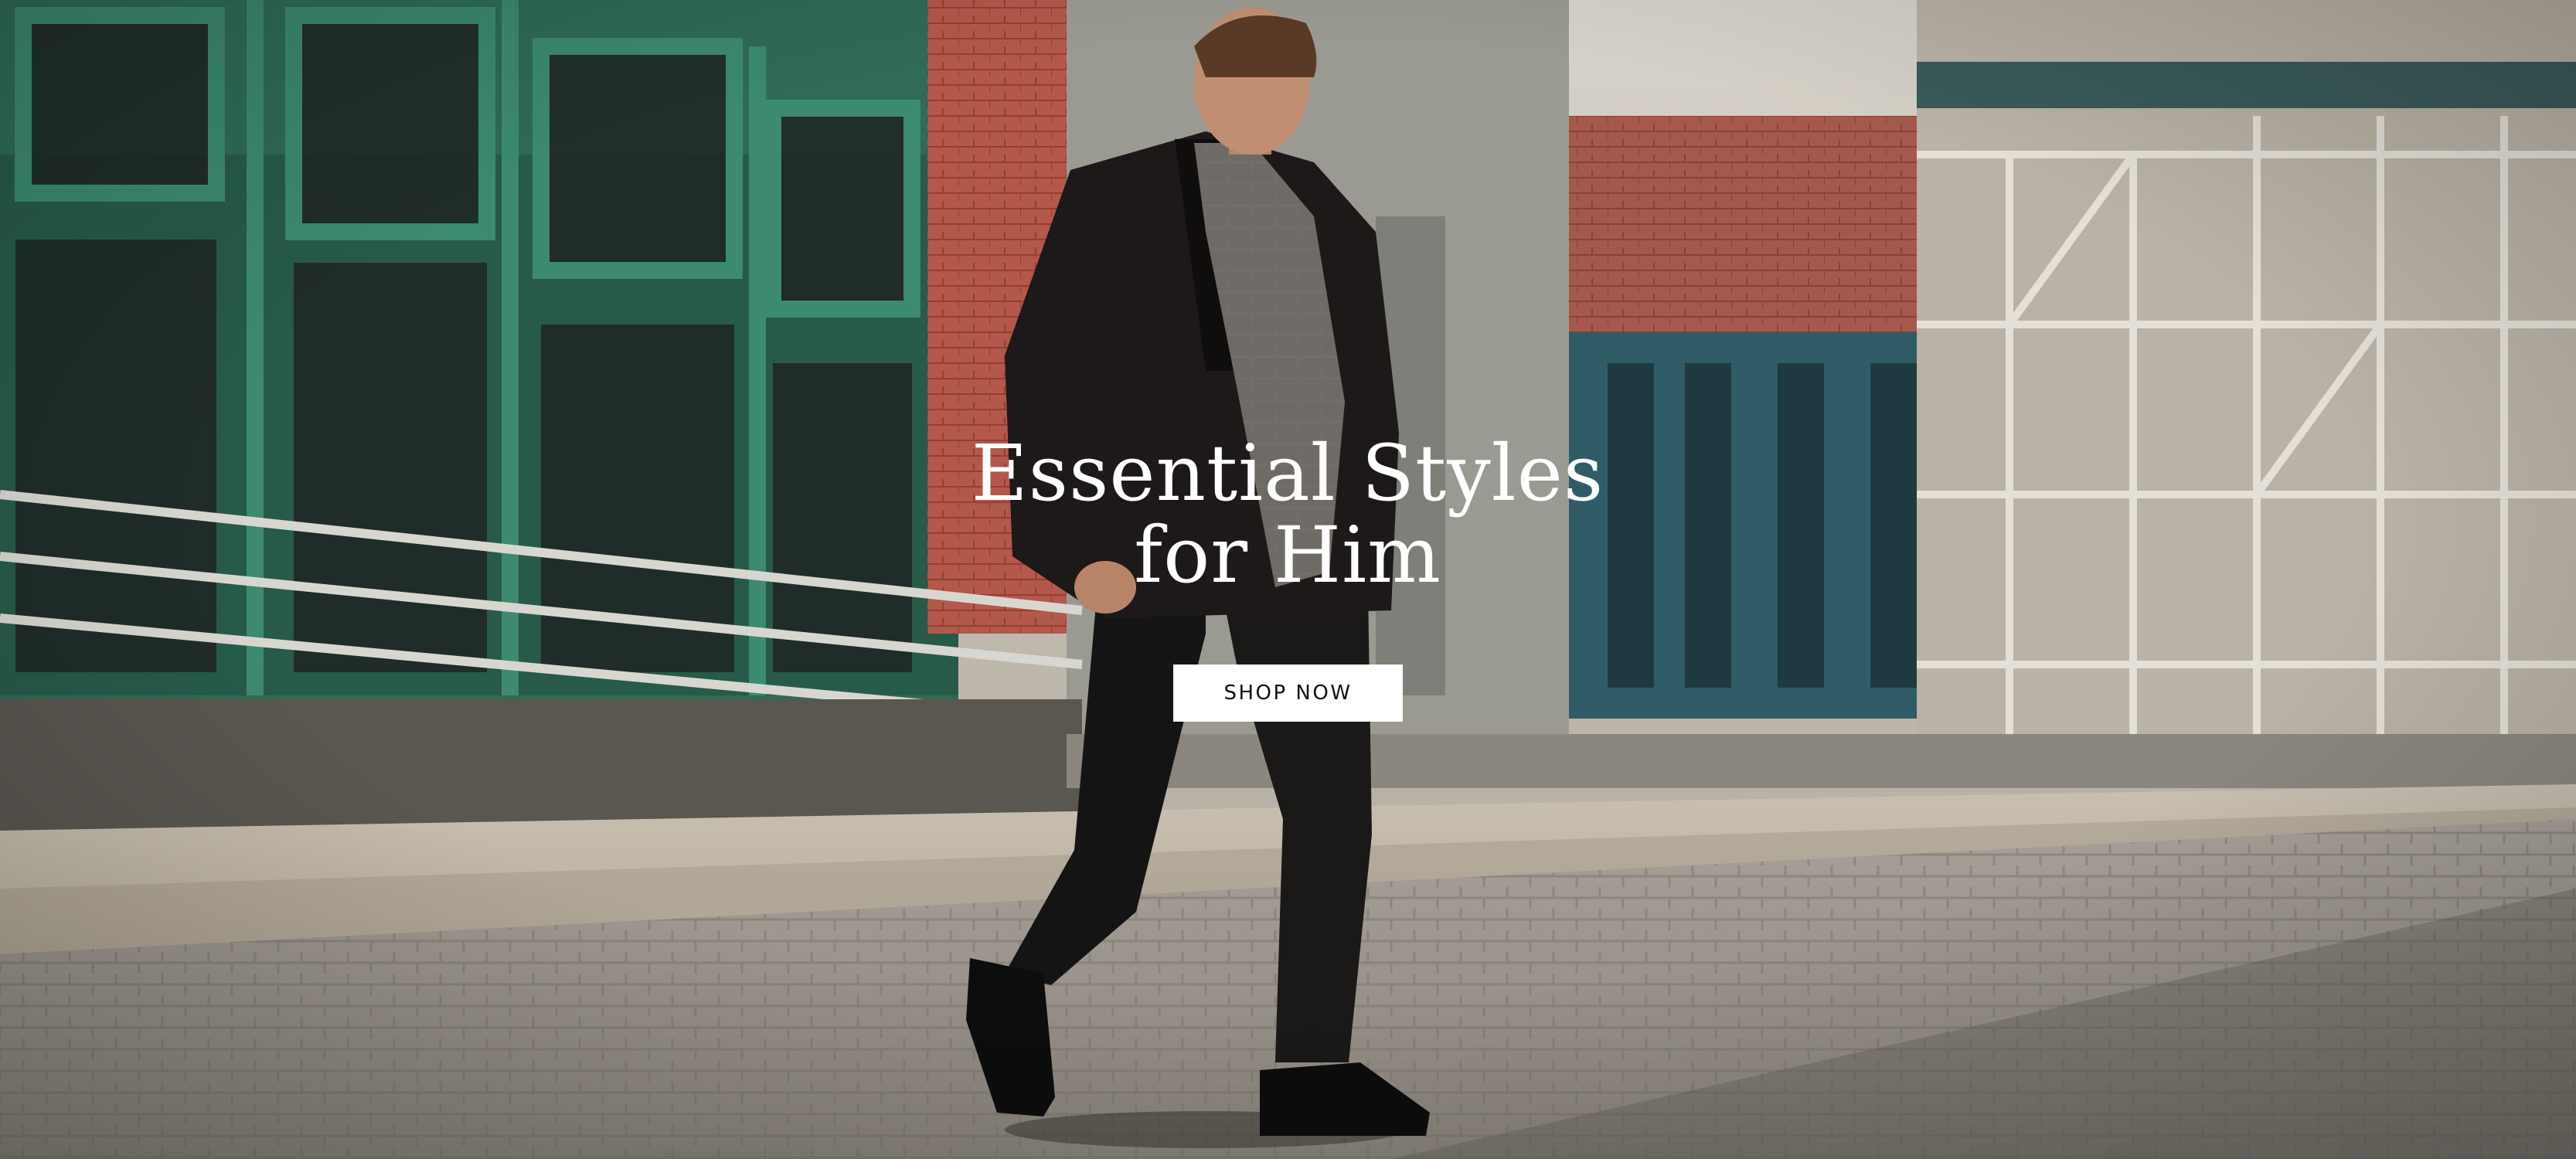 The height and width of the screenshot is (1159, 2576). Describe the element at coordinates (1287, 473) in the screenshot. I see `hero-title-line-1: Essential Styles` at that location.